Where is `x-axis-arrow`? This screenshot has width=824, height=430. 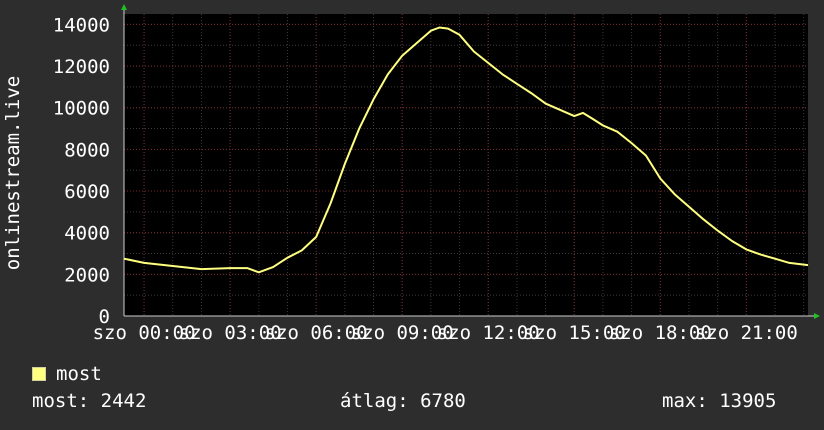
x-axis-arrow is located at coordinates (817, 316).